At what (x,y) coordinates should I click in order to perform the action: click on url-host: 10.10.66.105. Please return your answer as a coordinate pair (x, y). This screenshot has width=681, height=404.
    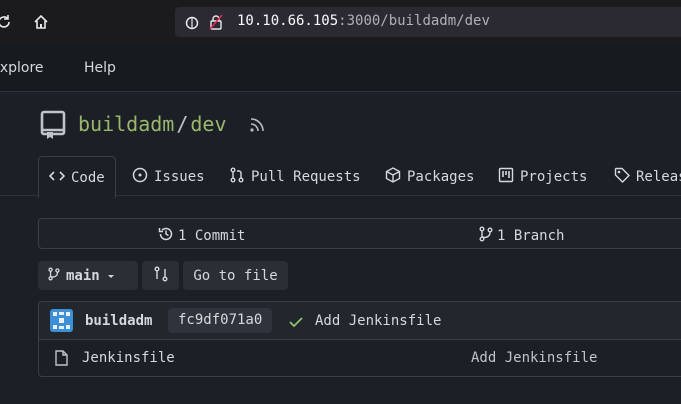
    Looking at the image, I should click on (288, 21).